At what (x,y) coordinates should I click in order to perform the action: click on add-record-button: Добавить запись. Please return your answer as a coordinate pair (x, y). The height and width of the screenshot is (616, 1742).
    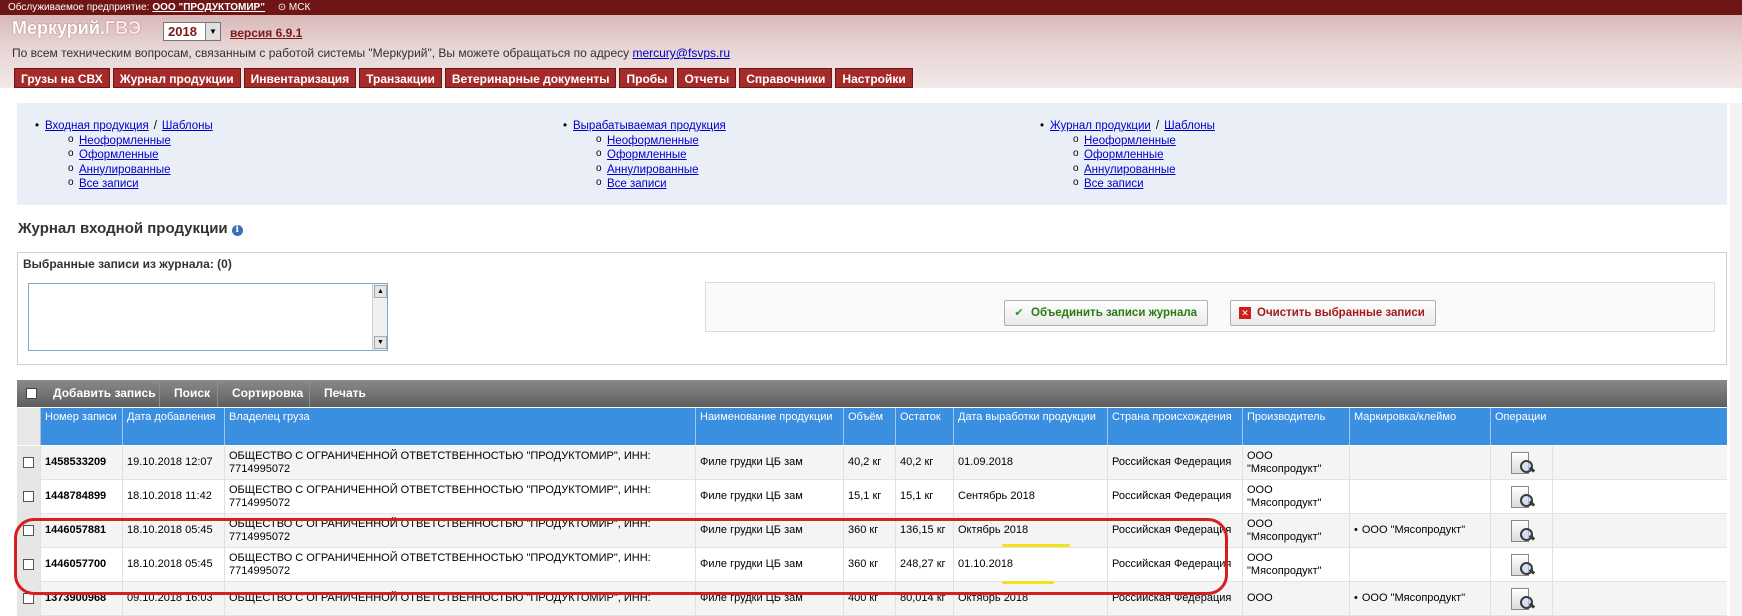
    Looking at the image, I should click on (104, 393).